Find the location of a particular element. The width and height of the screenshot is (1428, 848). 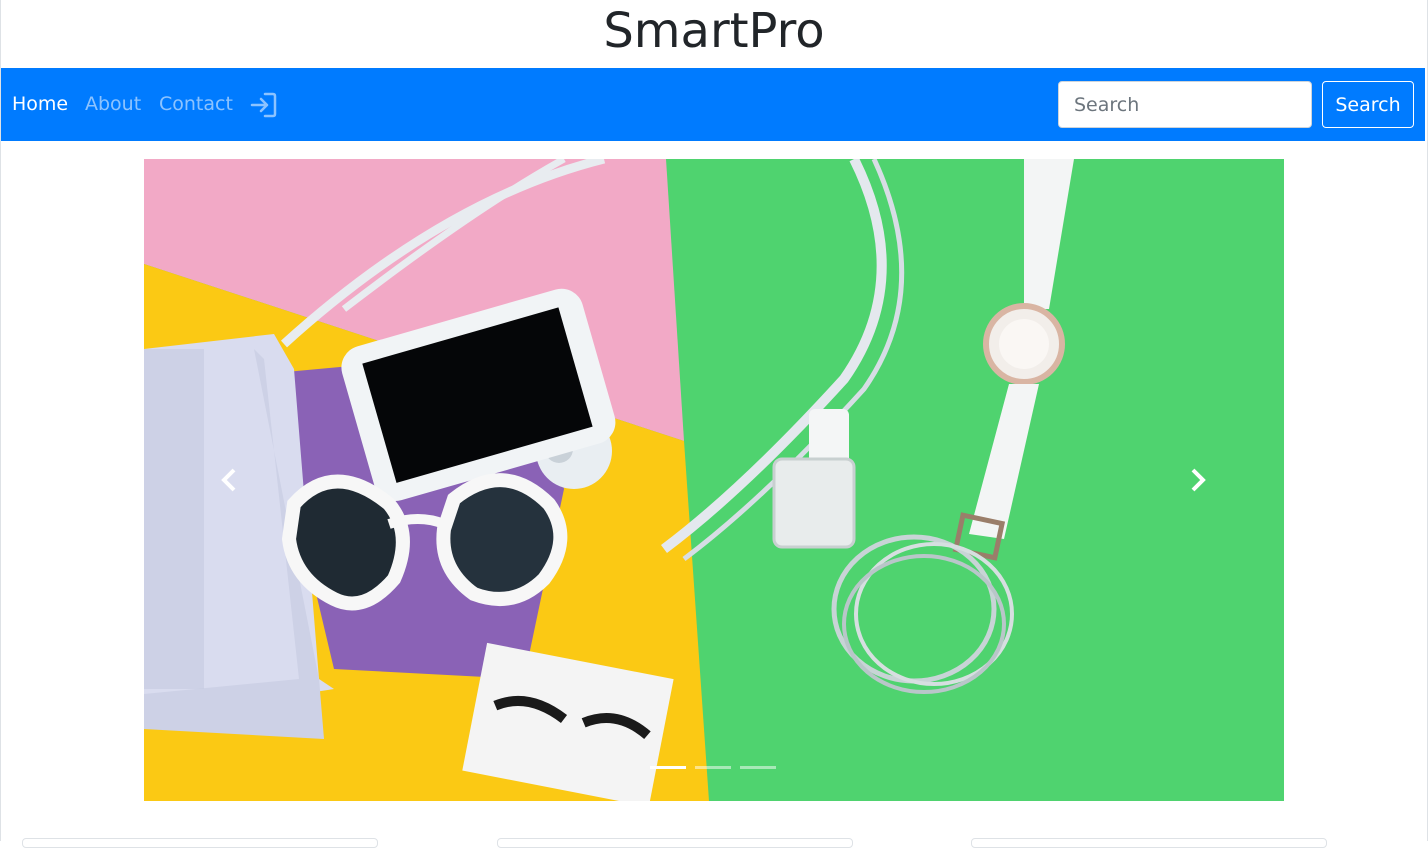

carousel-next-button is located at coordinates (1199, 480).